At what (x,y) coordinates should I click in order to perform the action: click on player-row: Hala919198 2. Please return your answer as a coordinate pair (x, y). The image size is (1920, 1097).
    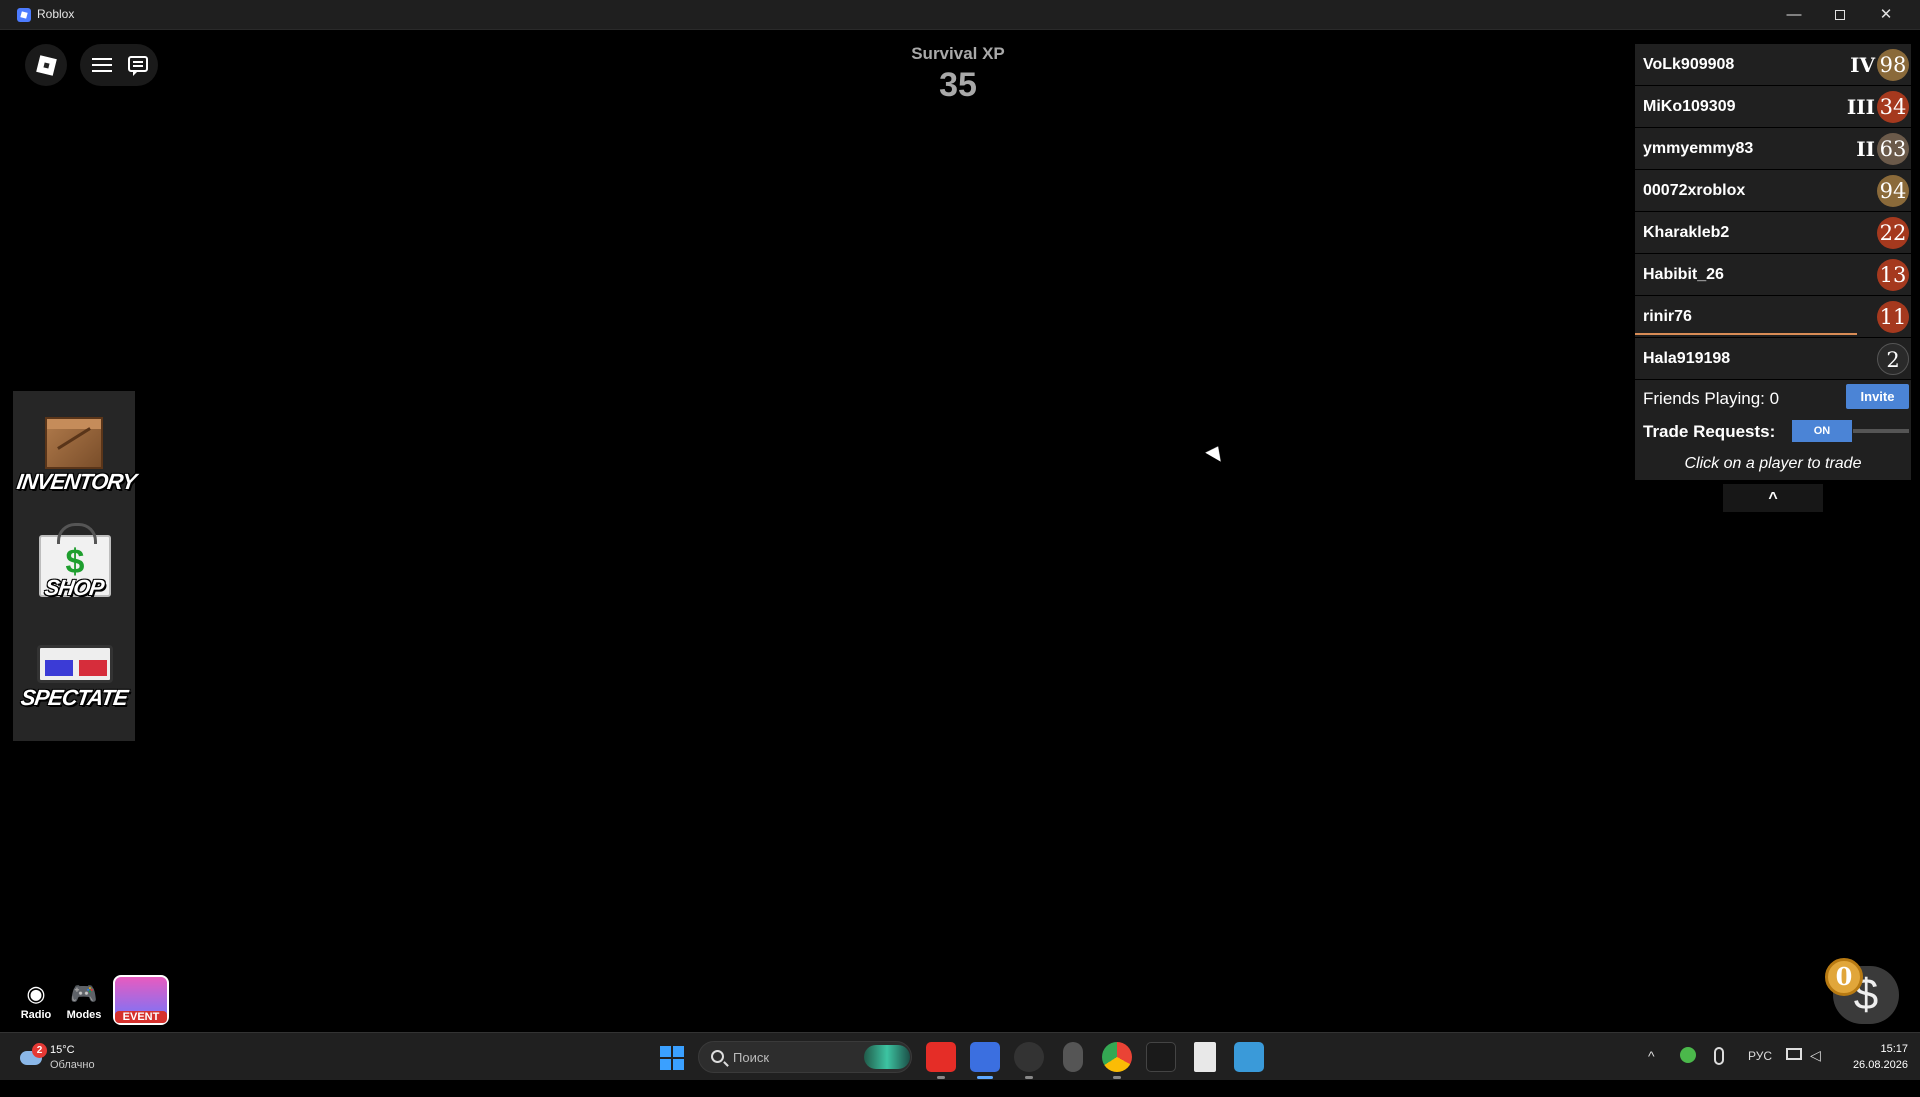
    Looking at the image, I should click on (1773, 359).